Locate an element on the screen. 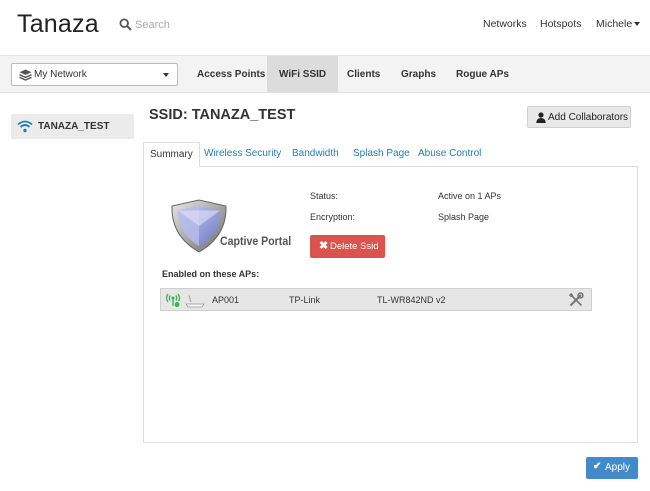 Image resolution: width=650 pixels, height=491 pixels. add-collaborators-button: Add Collaborators is located at coordinates (579, 117).